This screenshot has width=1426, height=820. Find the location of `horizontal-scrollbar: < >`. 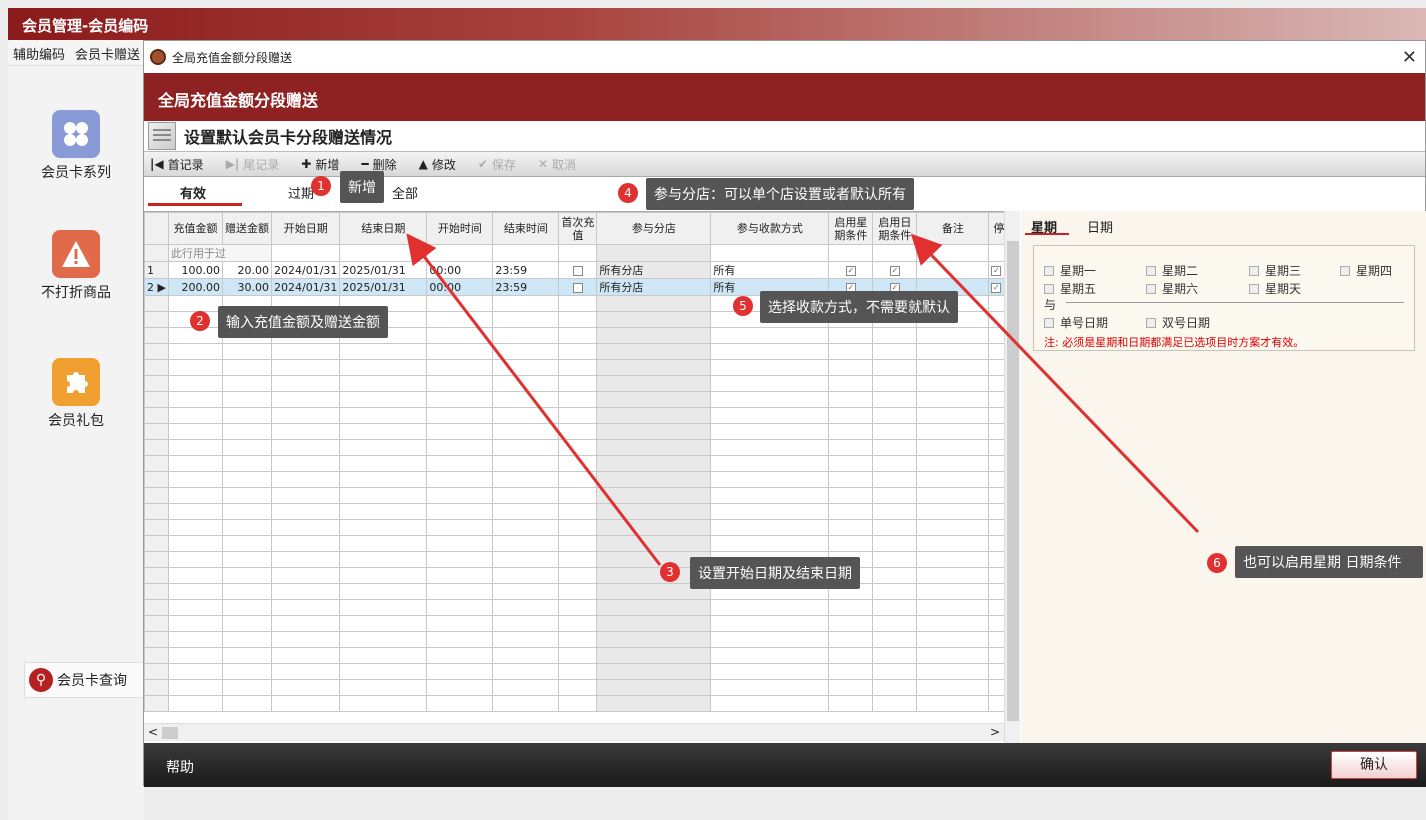

horizontal-scrollbar: < > is located at coordinates (574, 732).